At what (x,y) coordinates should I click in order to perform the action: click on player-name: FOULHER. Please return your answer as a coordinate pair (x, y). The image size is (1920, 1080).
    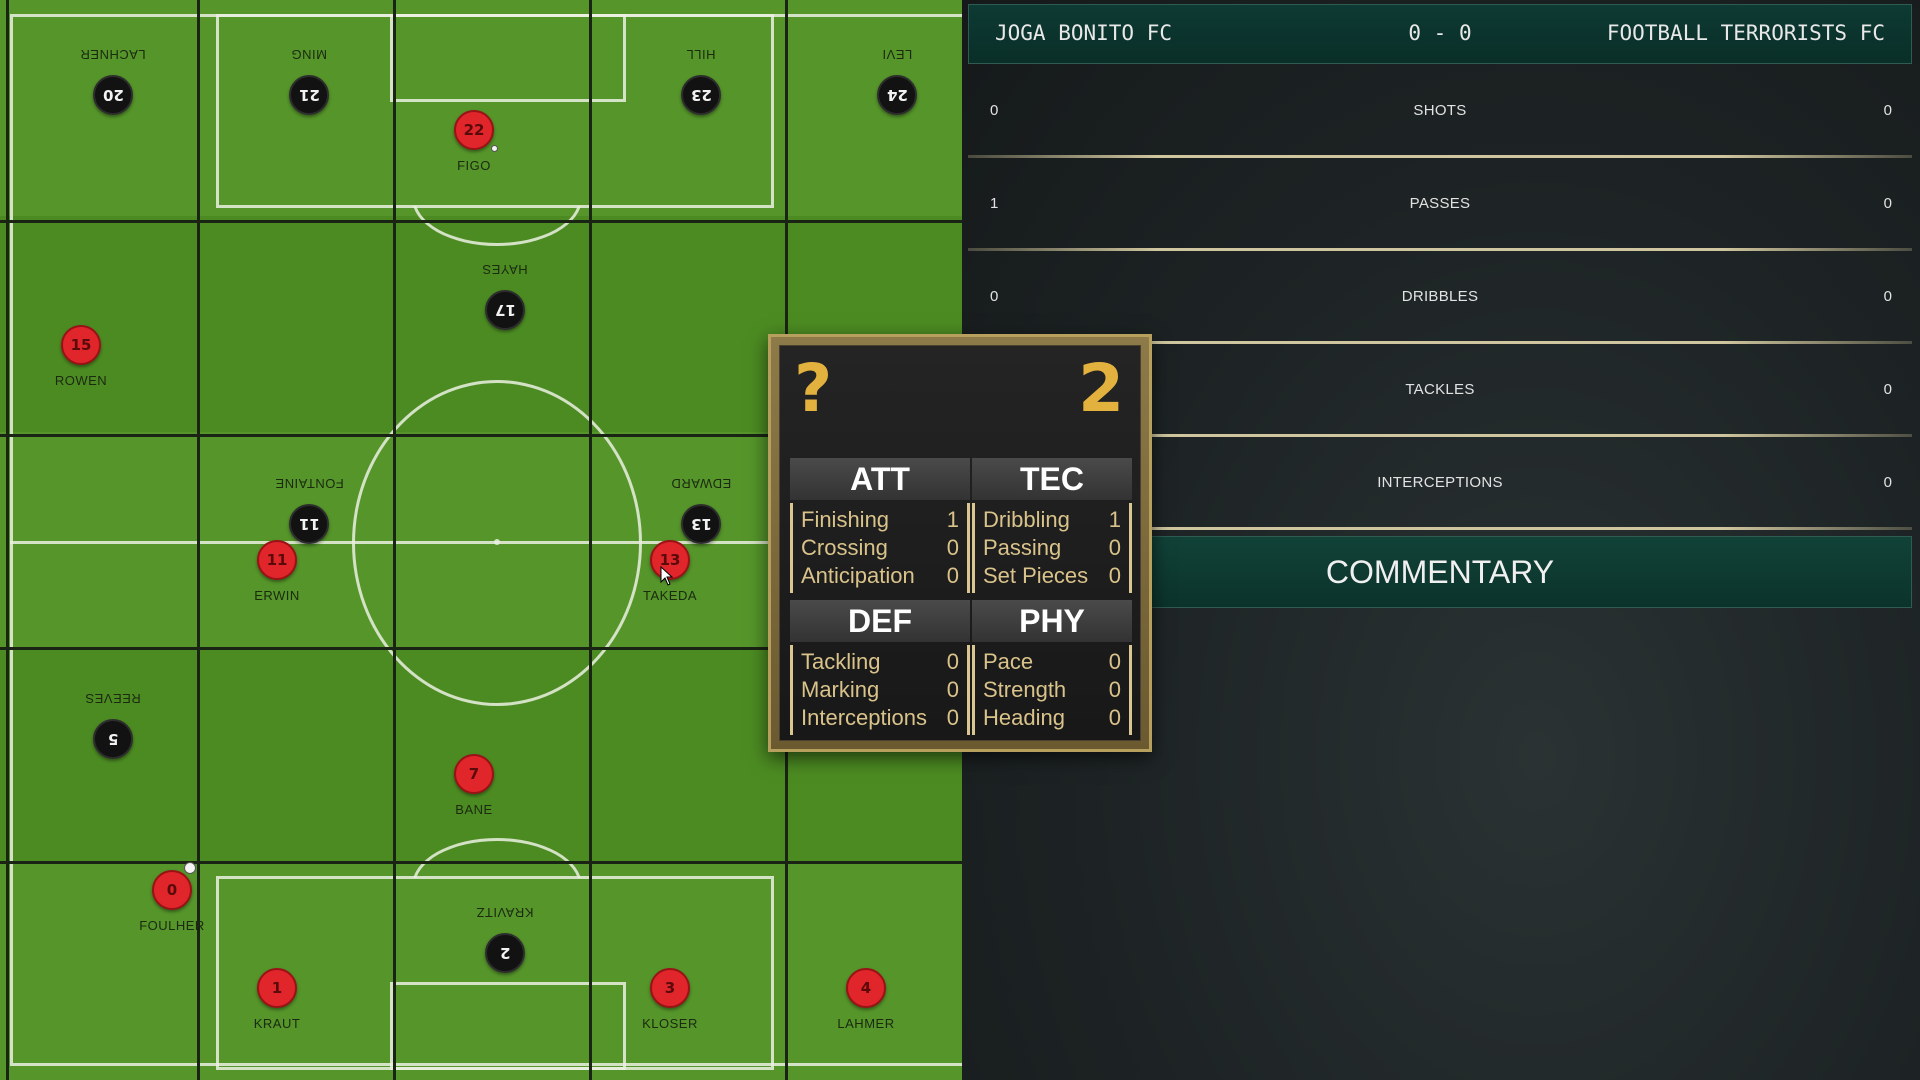
    Looking at the image, I should click on (172, 925).